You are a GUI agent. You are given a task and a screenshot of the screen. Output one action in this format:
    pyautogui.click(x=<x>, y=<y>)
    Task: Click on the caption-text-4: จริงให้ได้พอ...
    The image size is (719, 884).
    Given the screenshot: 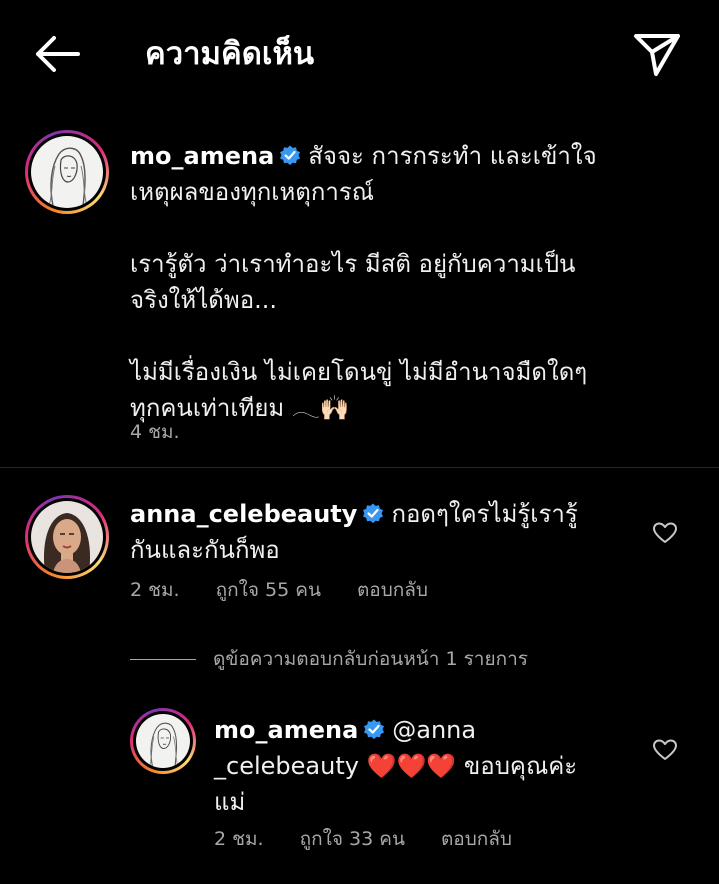 What is the action you would take?
    pyautogui.click(x=203, y=300)
    